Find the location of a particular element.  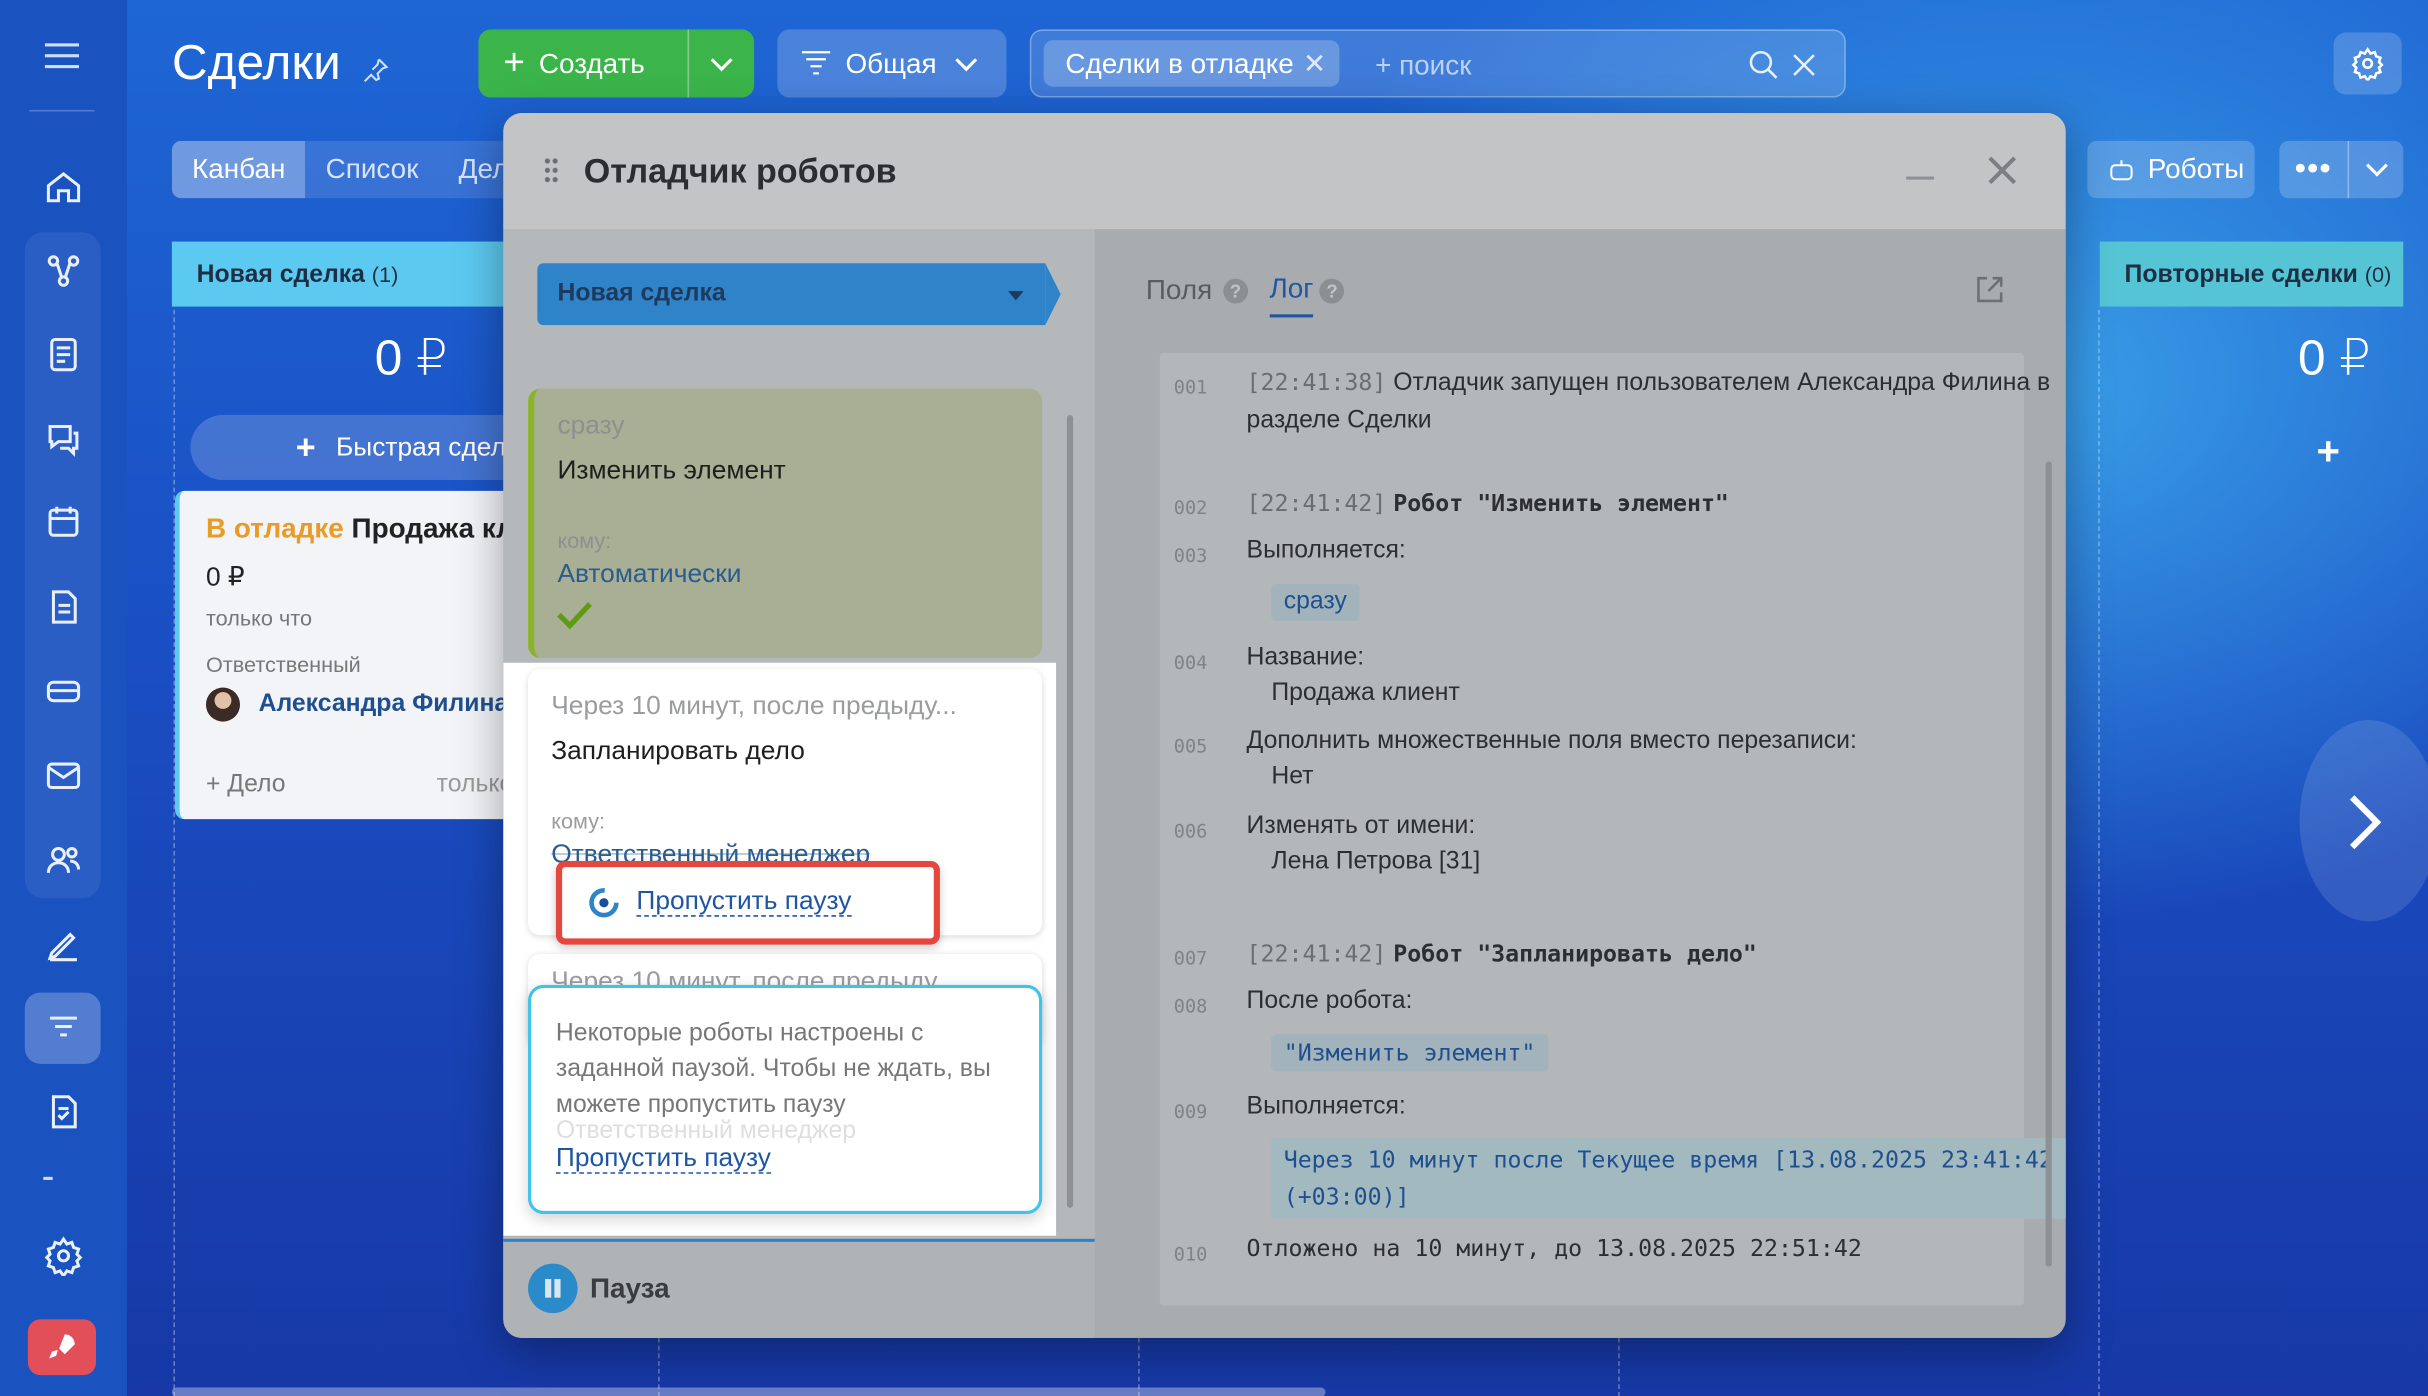

view-kanban: Канбан is located at coordinates (238, 169).